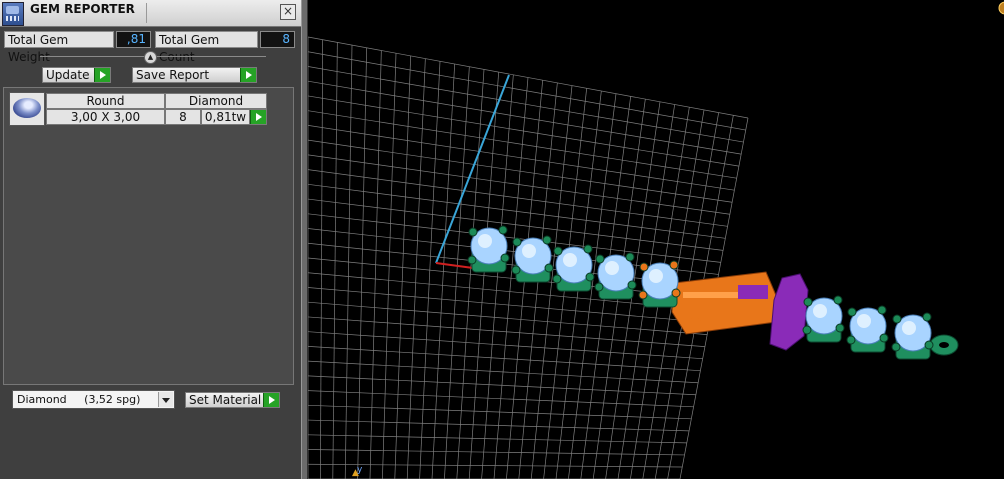 The height and width of the screenshot is (479, 1004). I want to click on hinge, so click(789, 312).